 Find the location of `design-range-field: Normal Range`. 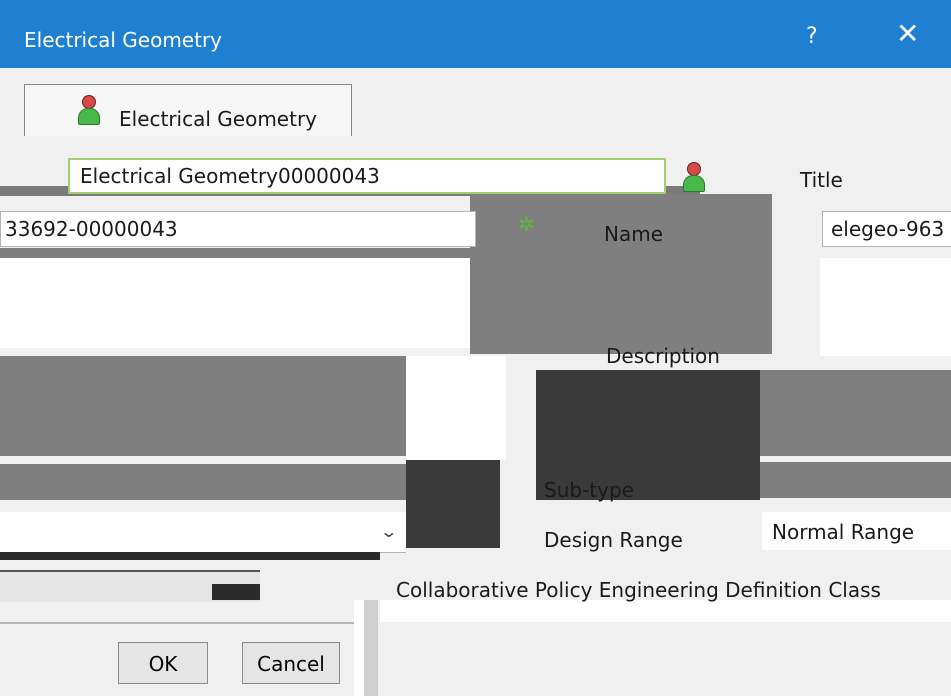

design-range-field: Normal Range is located at coordinates (856, 531).